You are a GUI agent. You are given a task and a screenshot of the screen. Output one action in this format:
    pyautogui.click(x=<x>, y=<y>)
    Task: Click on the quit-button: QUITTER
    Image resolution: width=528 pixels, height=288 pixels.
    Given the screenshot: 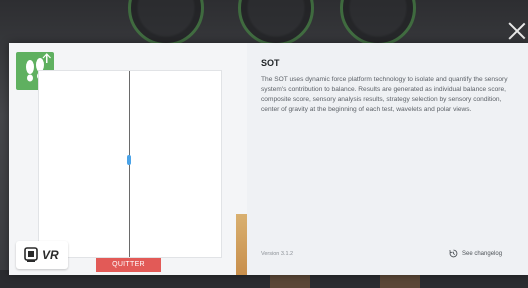 What is the action you would take?
    pyautogui.click(x=128, y=265)
    